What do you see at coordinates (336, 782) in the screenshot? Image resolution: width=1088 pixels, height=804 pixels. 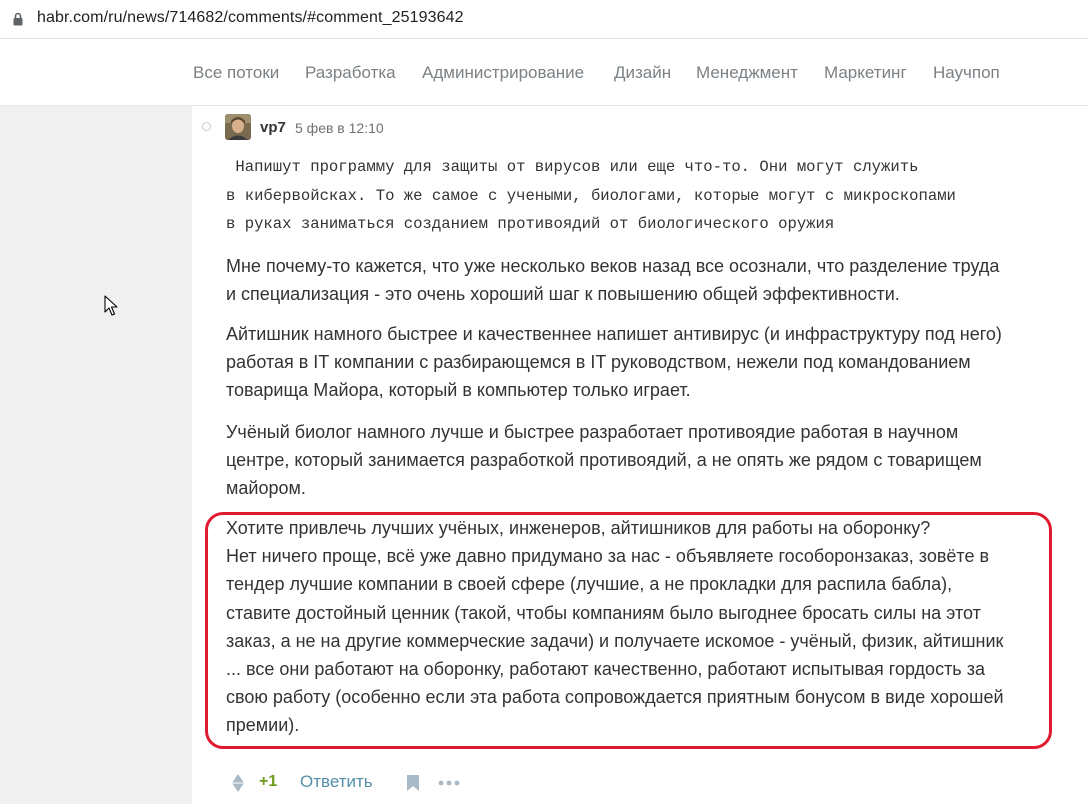 I see `reply-button: Ответить` at bounding box center [336, 782].